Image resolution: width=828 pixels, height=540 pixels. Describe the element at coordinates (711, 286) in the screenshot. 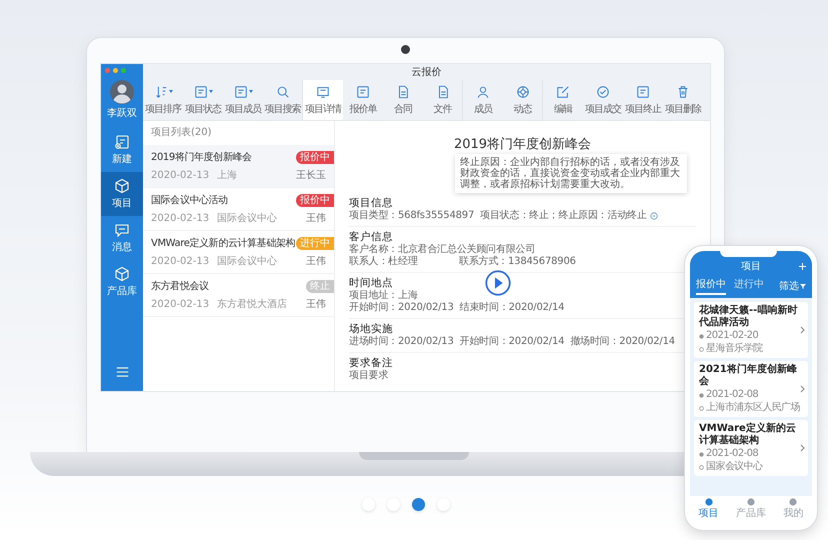

I see `phone-tab: 报价中` at that location.